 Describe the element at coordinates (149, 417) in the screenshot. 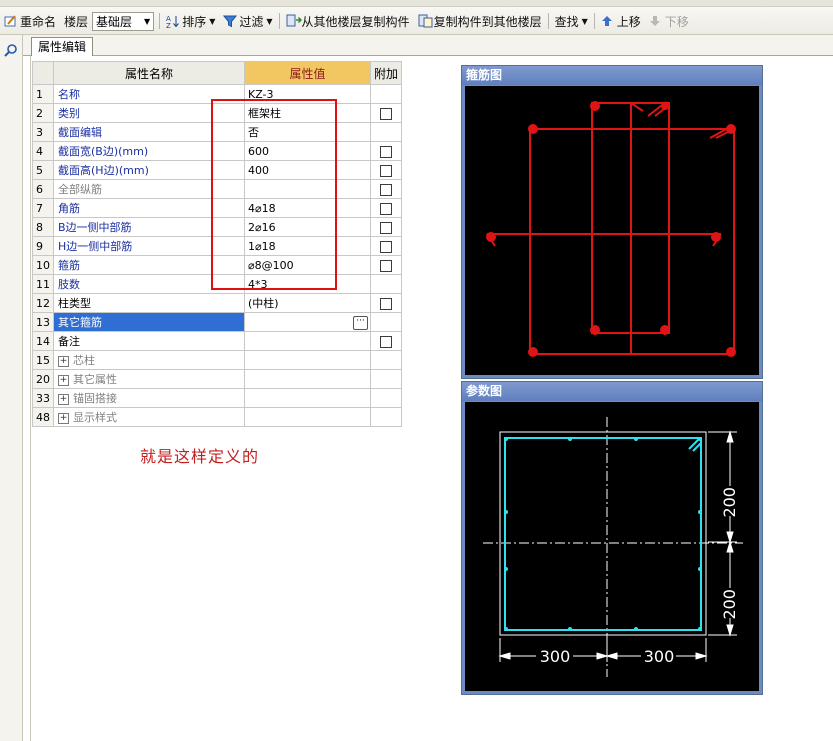

I see `property-name-cell: + 显示样式` at that location.